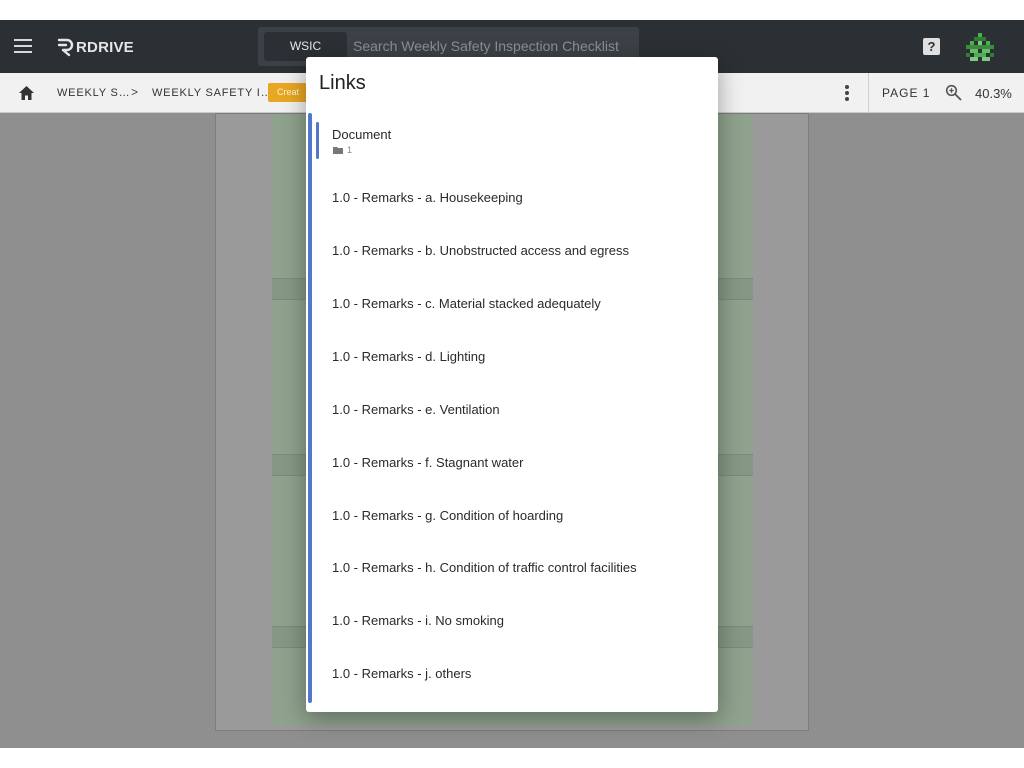 Image resolution: width=1024 pixels, height=768 pixels. I want to click on list-item: 1.0 - Remarks - f. Stagnant water, so click(522, 463).